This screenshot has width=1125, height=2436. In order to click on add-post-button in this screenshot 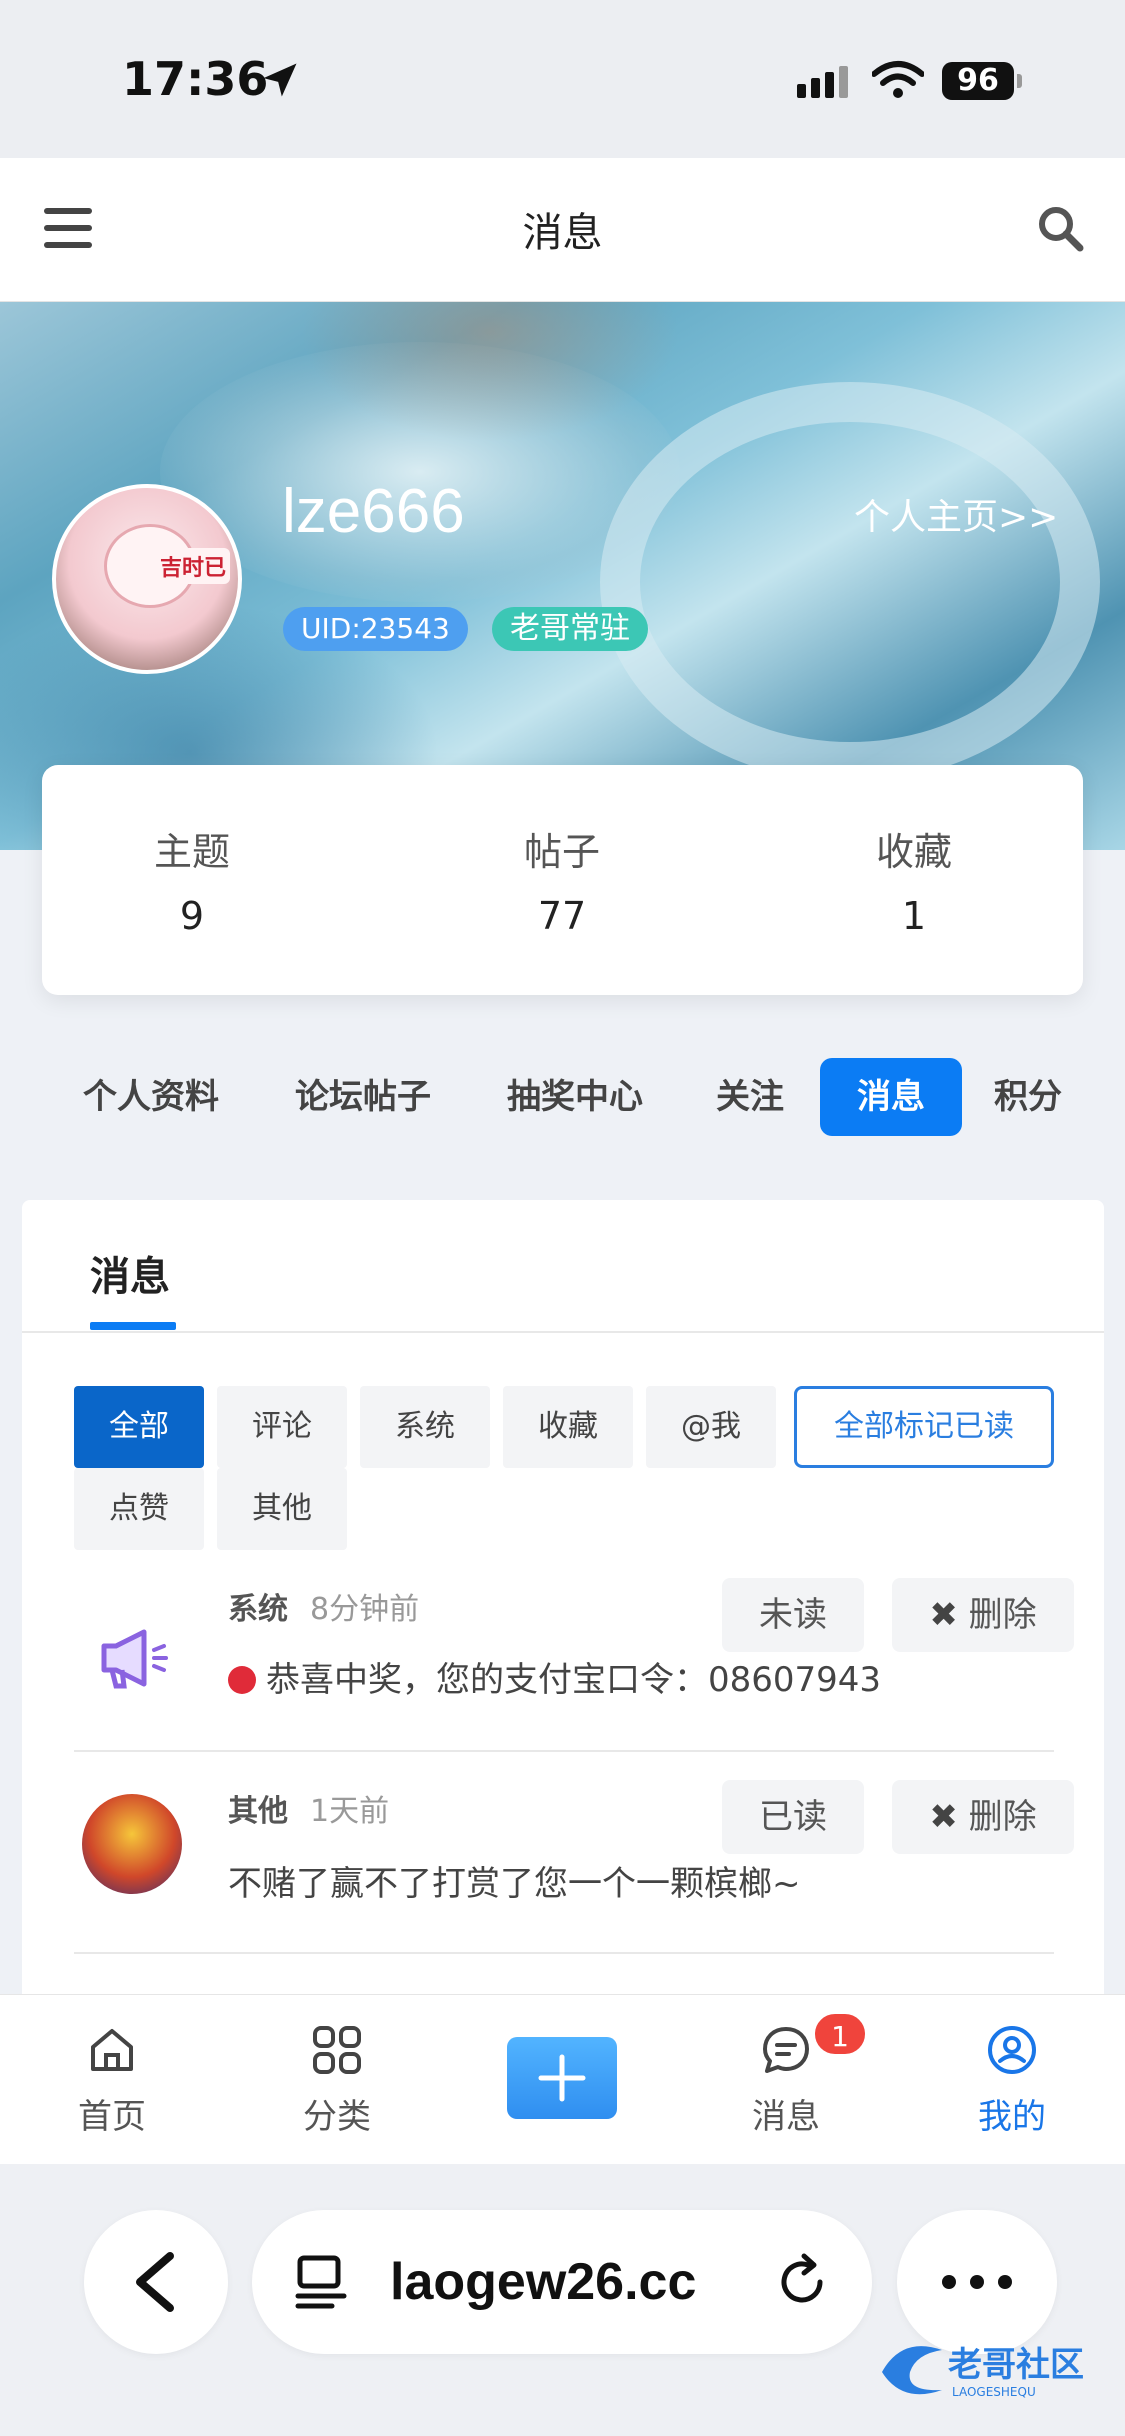, I will do `click(562, 2078)`.